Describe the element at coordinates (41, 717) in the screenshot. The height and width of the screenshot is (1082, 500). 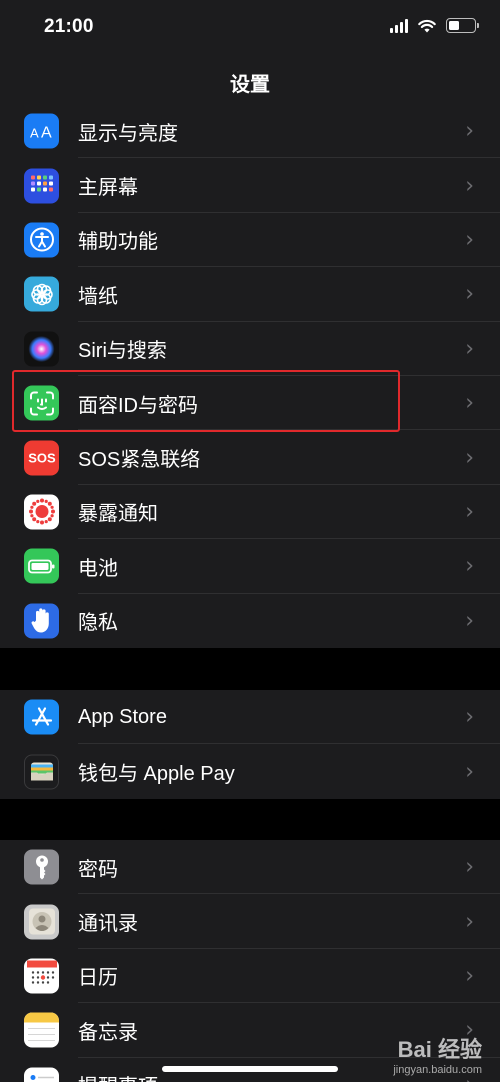
I see `app-store-icon` at that location.